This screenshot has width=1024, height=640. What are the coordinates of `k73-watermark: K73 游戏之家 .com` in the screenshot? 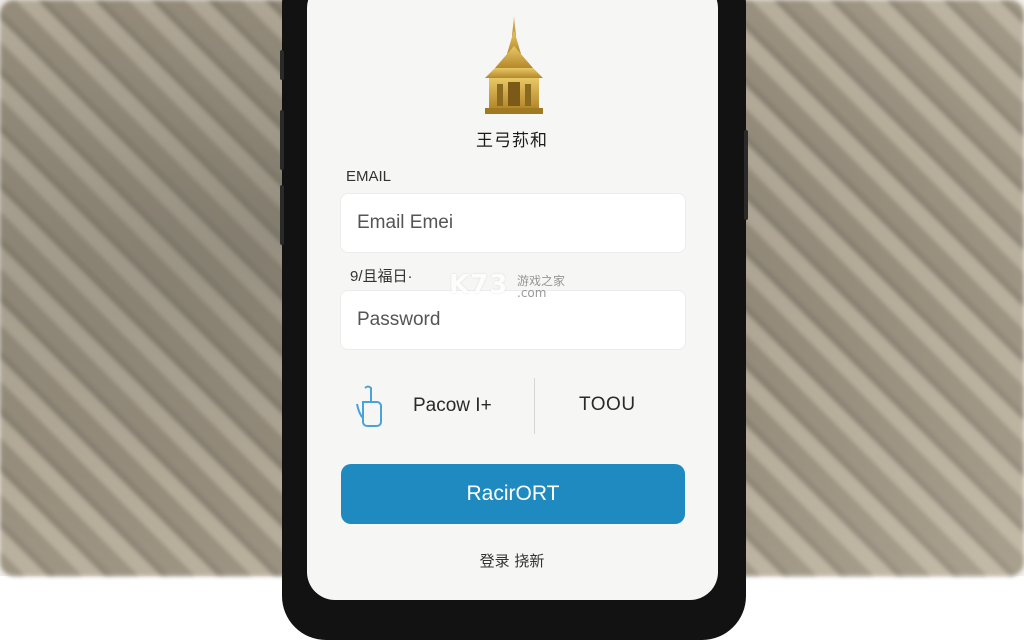 It's located at (519, 288).